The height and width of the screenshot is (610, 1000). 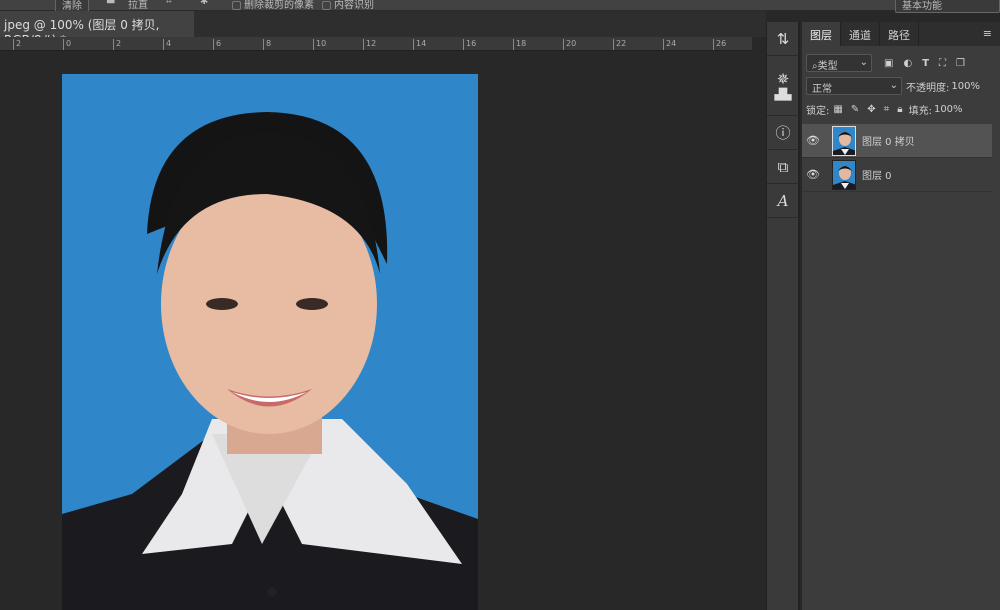 I want to click on workspace-select: 基本功能, so click(x=947, y=6).